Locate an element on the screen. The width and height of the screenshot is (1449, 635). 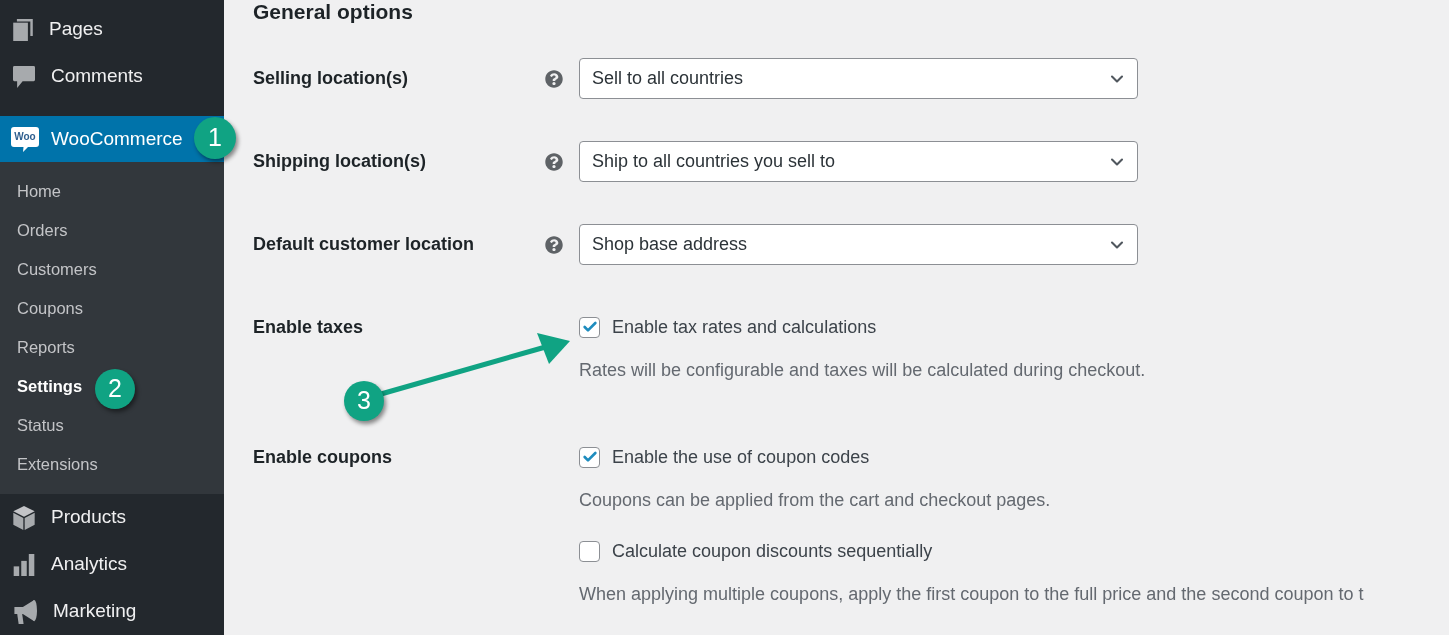
setting-label: Enable taxes is located at coordinates (308, 327).